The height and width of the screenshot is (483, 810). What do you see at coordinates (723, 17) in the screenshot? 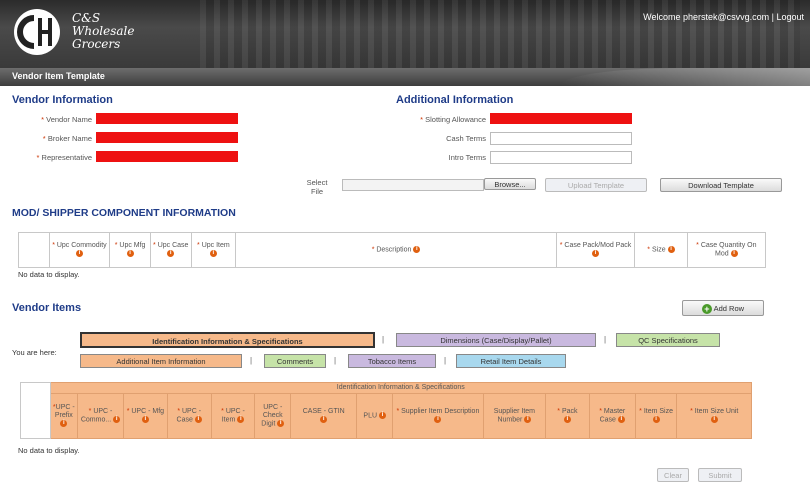
I see `welcome-logout-link: Welcome pherstek@csvvg.com | Logout` at bounding box center [723, 17].